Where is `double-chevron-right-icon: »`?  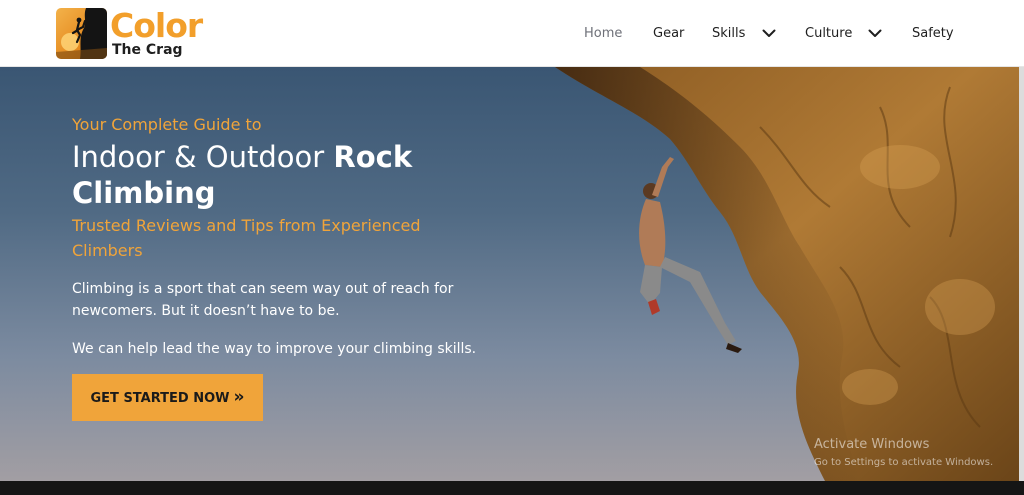 double-chevron-right-icon: » is located at coordinates (239, 397).